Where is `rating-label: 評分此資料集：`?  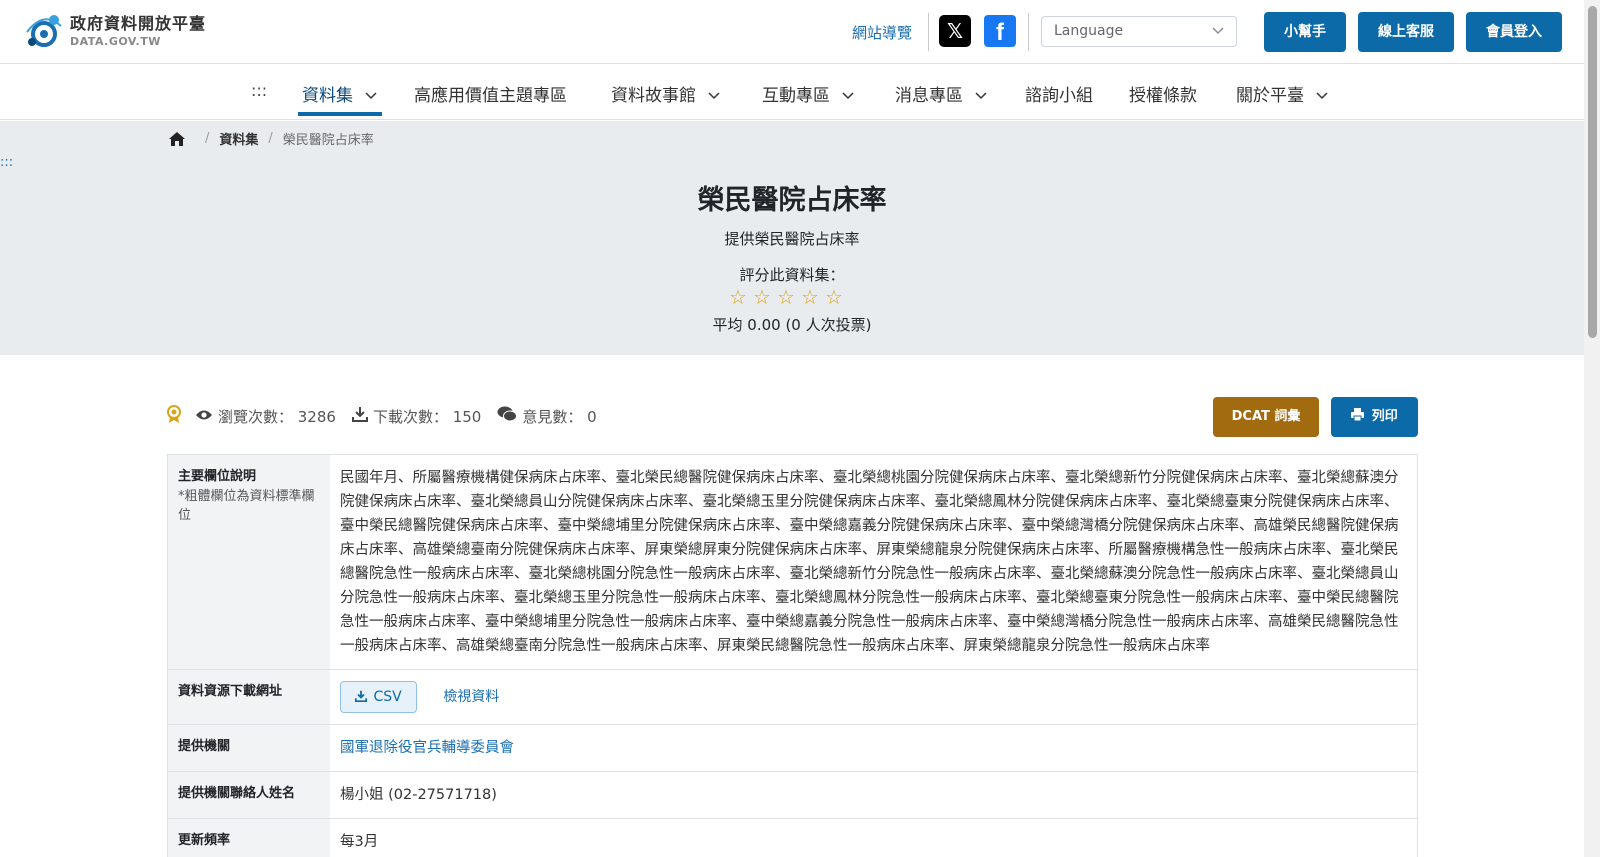 rating-label: 評分此資料集： is located at coordinates (792, 275).